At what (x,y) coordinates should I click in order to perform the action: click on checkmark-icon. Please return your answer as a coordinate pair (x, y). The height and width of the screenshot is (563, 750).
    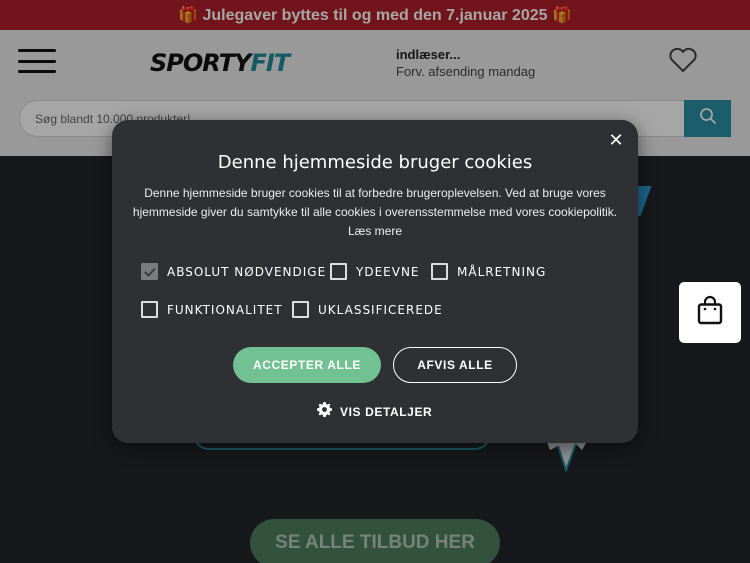
    Looking at the image, I should click on (149, 272).